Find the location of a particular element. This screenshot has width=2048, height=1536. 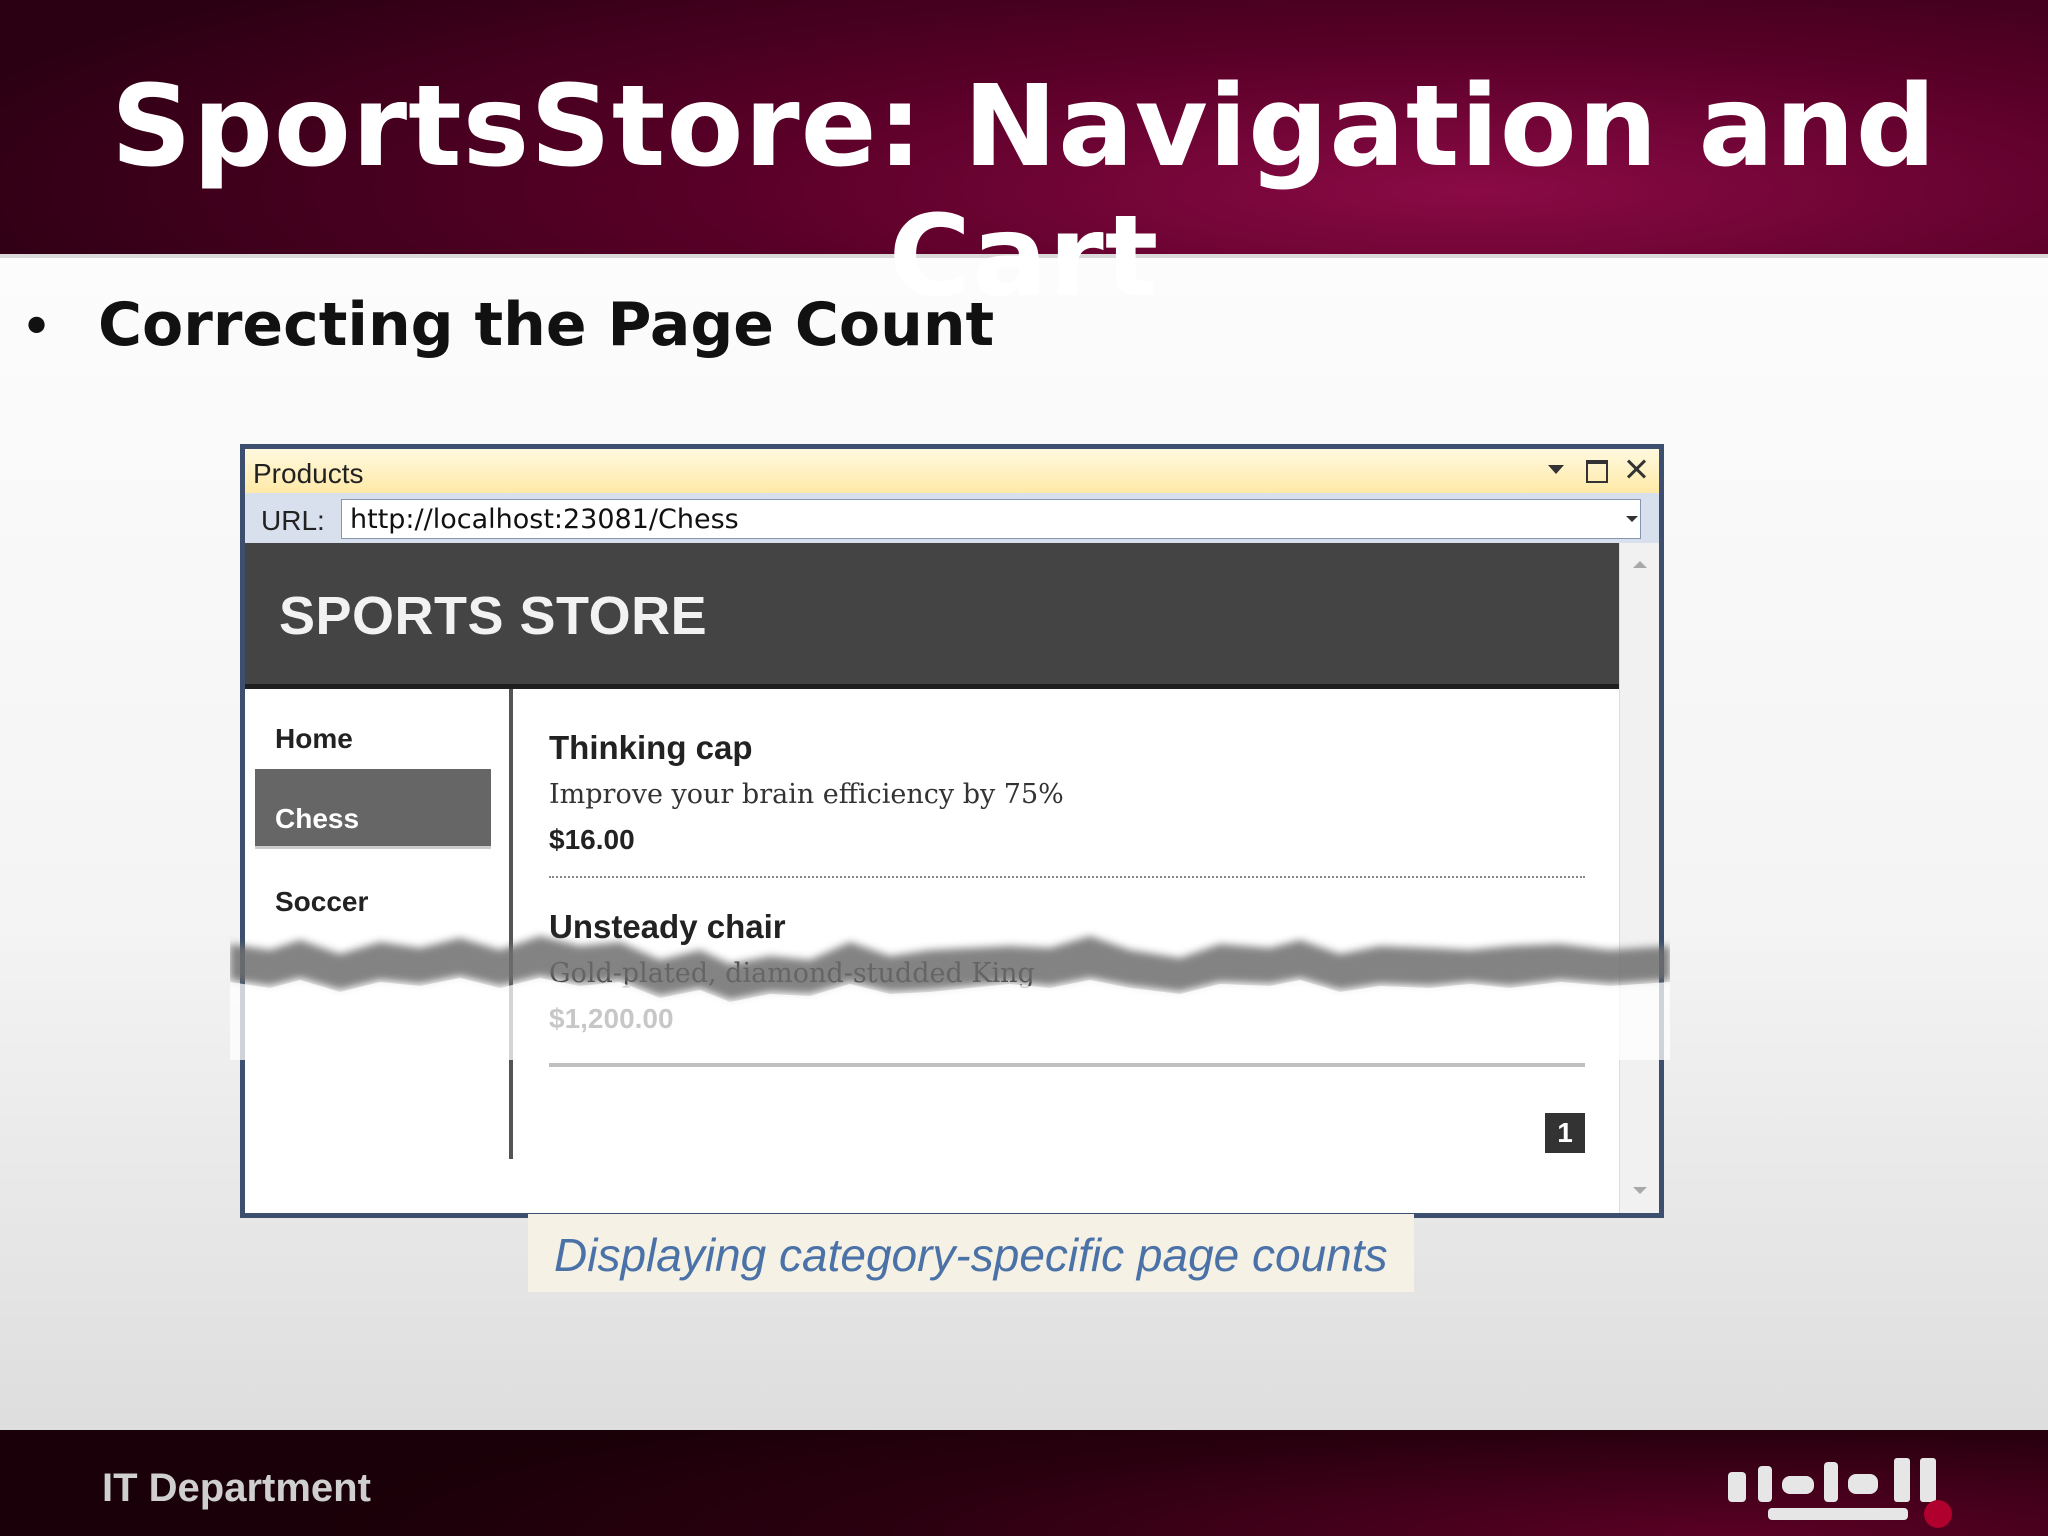

list-bottom-divider is located at coordinates (1067, 1065).